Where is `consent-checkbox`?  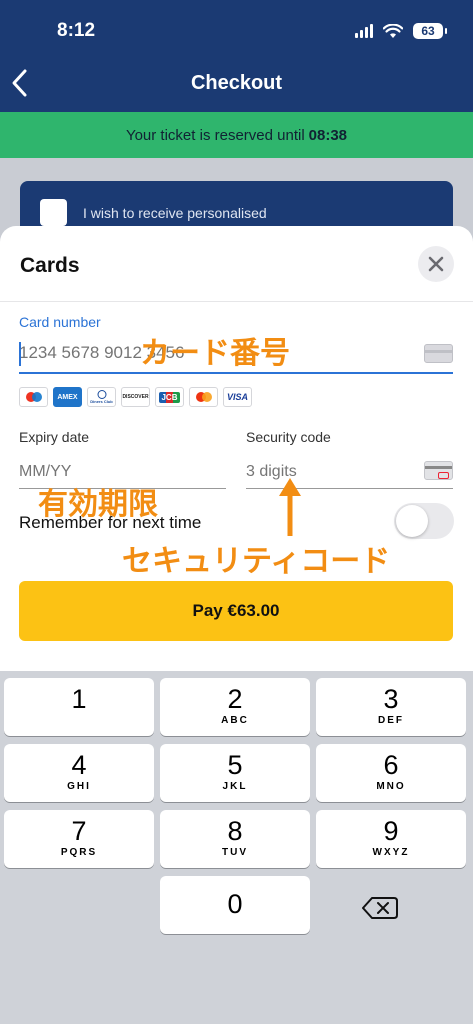
consent-checkbox is located at coordinates (53, 212).